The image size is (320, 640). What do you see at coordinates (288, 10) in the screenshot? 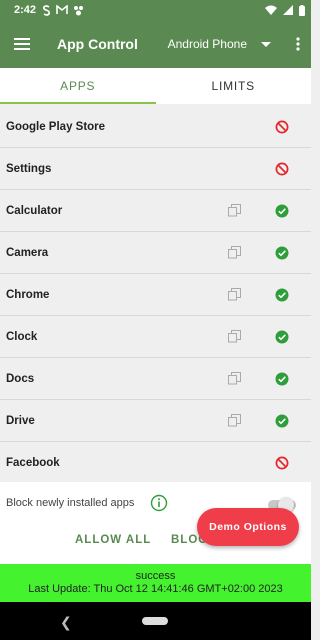
I see `signal-icon` at bounding box center [288, 10].